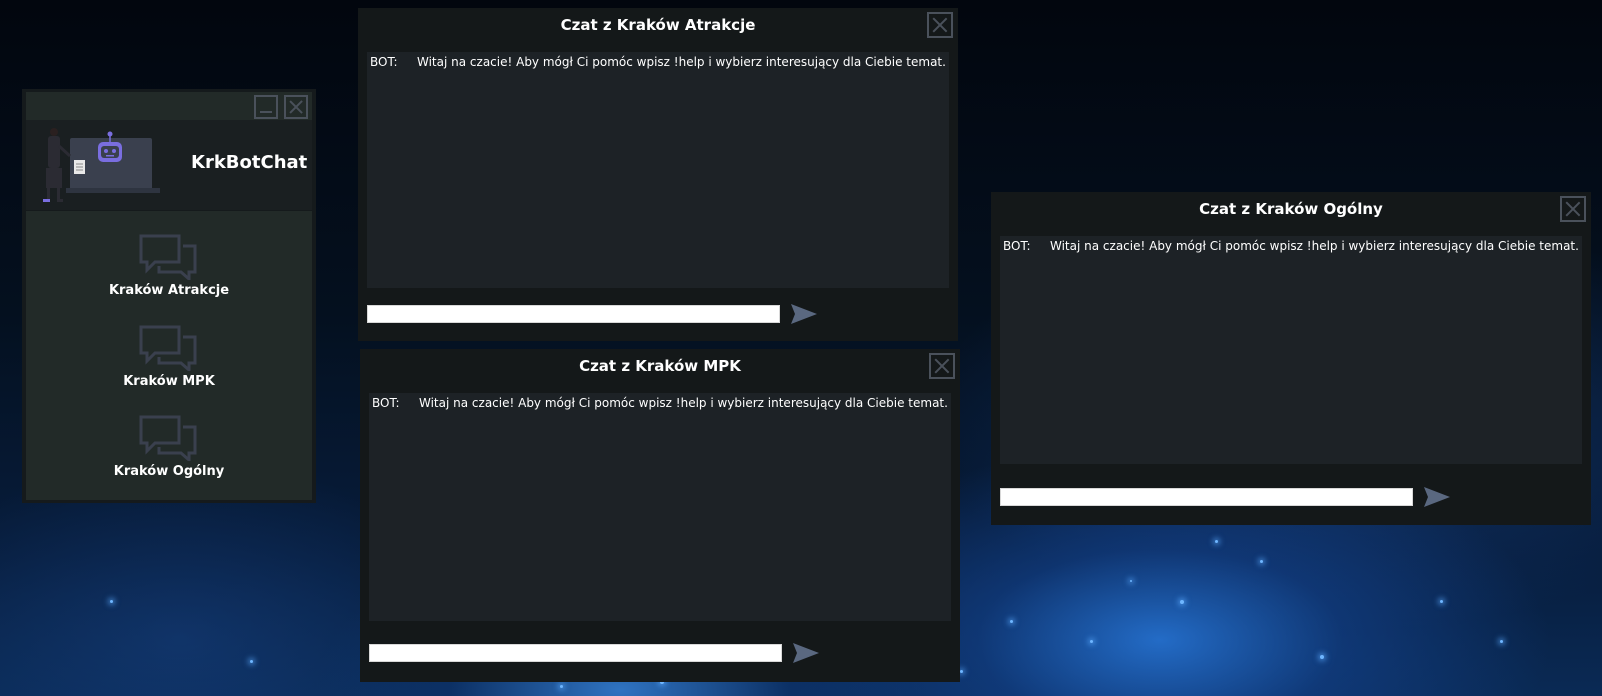 The height and width of the screenshot is (696, 1602). Describe the element at coordinates (169, 106) in the screenshot. I see `menu-titlebar` at that location.